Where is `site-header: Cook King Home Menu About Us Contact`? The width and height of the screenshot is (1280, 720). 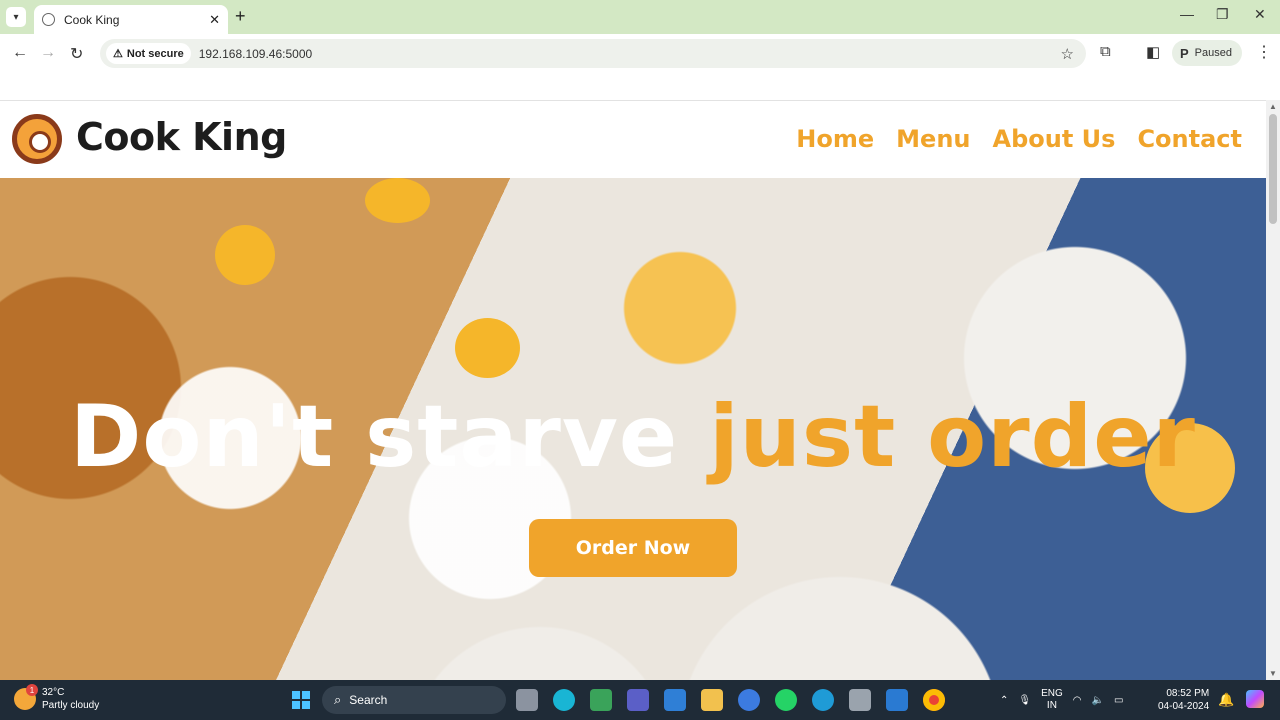 site-header: Cook King Home Menu About Us Contact is located at coordinates (633, 139).